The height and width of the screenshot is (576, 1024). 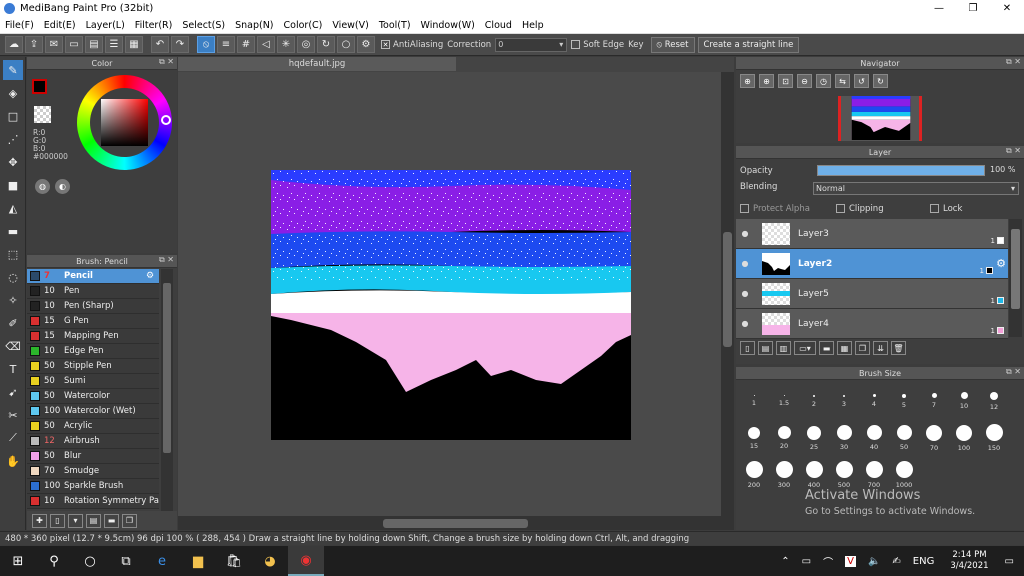 I want to click on saturation-value-square, so click(x=124, y=122).